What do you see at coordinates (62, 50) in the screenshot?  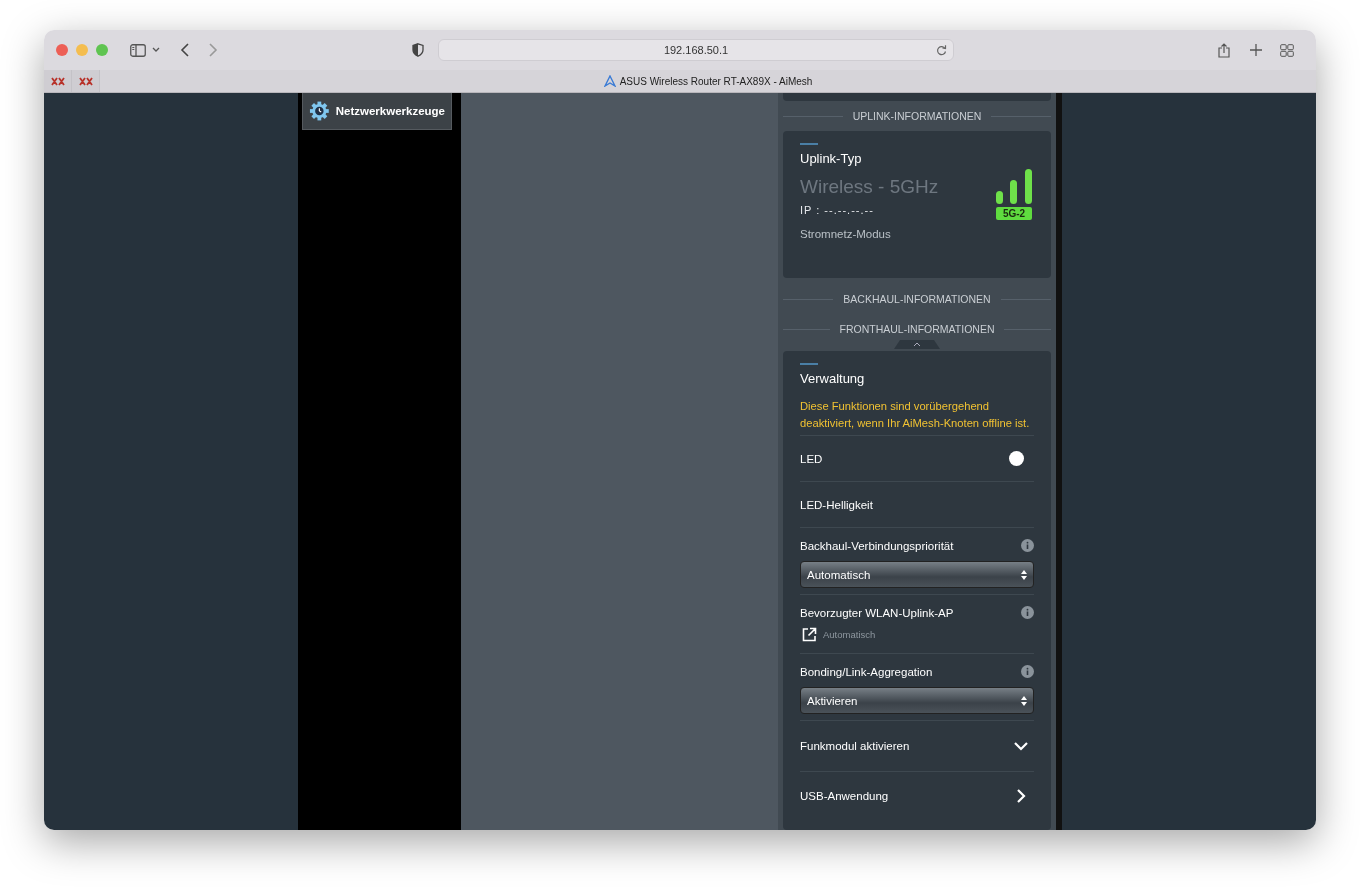 I see `close-button` at bounding box center [62, 50].